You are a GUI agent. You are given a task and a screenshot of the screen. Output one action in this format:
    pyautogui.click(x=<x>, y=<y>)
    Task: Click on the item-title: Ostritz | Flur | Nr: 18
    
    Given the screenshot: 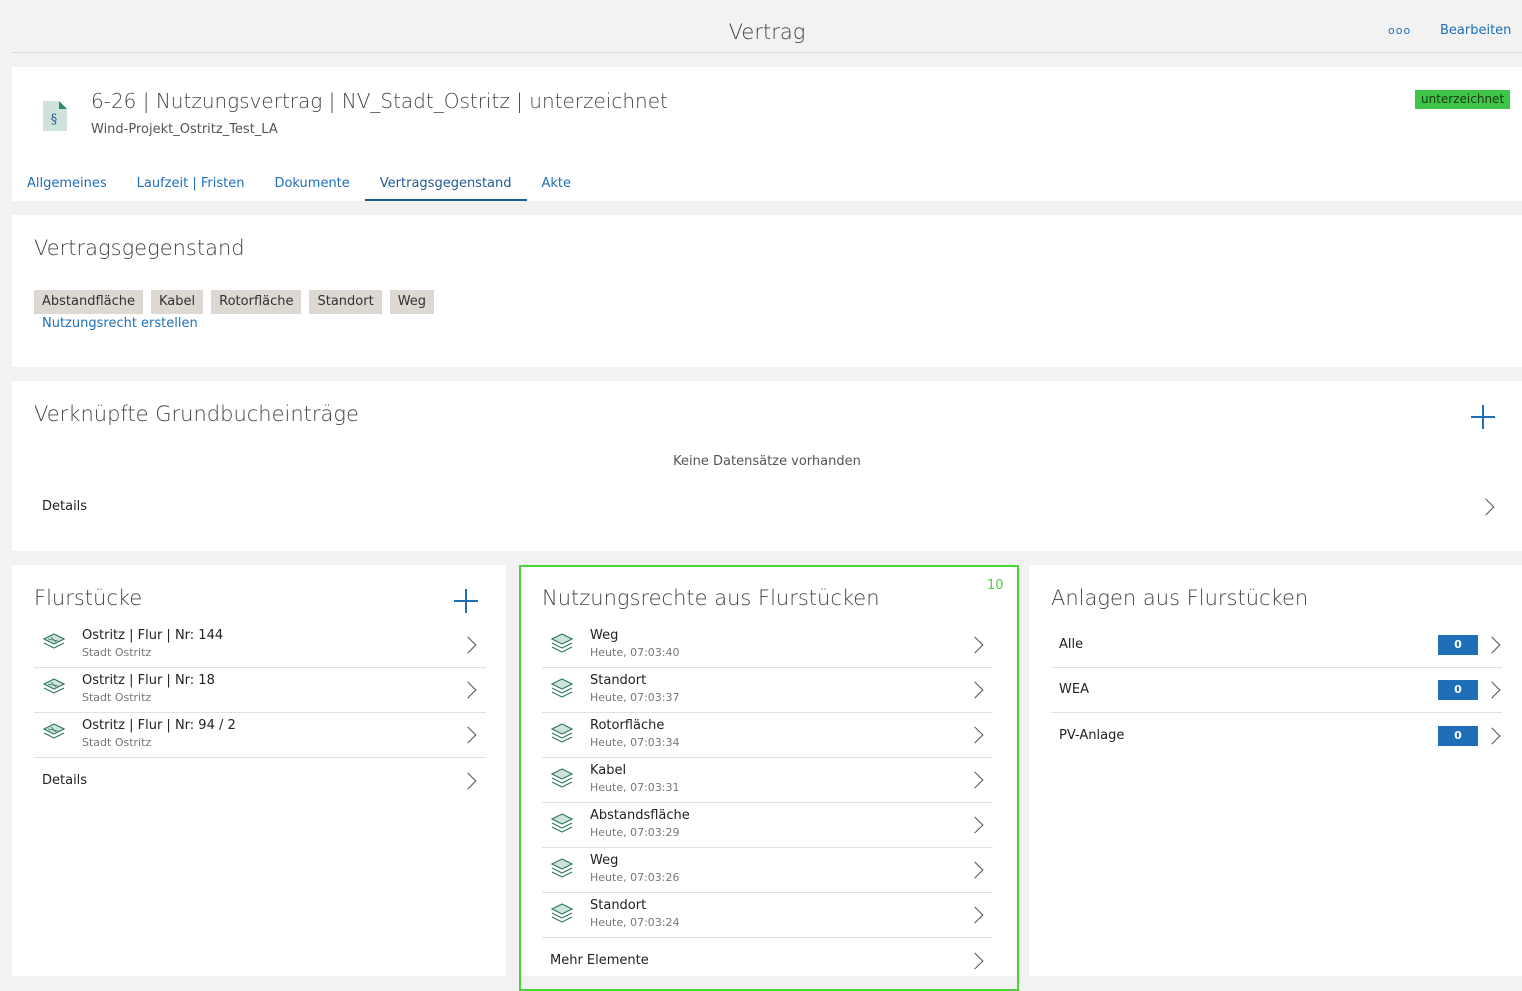 What is the action you would take?
    pyautogui.click(x=148, y=680)
    